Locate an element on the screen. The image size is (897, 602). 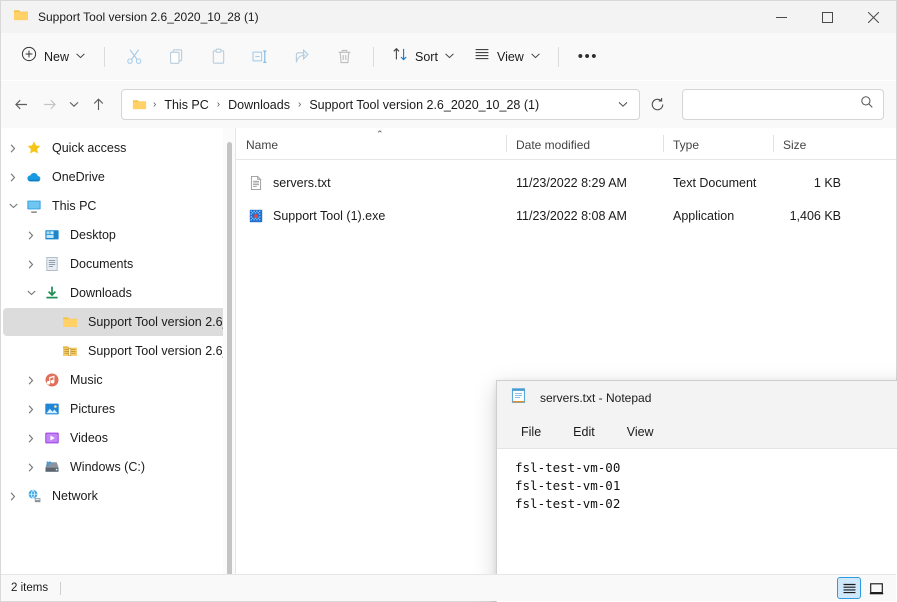
recent-locations-button is located at coordinates (74, 104).